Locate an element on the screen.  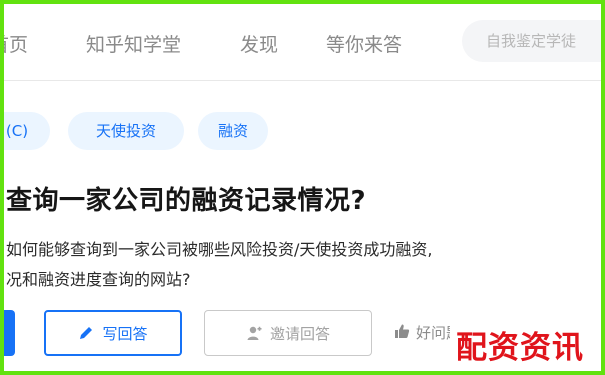
watermark-text: 配资资讯 is located at coordinates (525, 348).